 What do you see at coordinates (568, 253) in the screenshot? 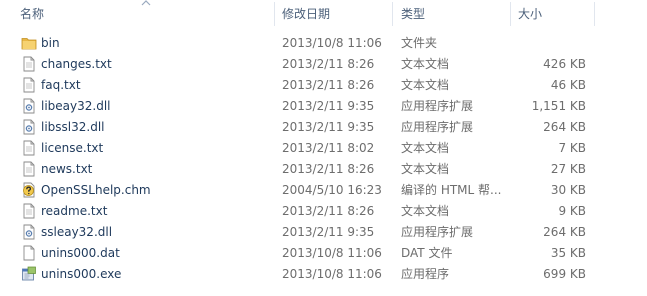
I see `file-size: 35 KB` at bounding box center [568, 253].